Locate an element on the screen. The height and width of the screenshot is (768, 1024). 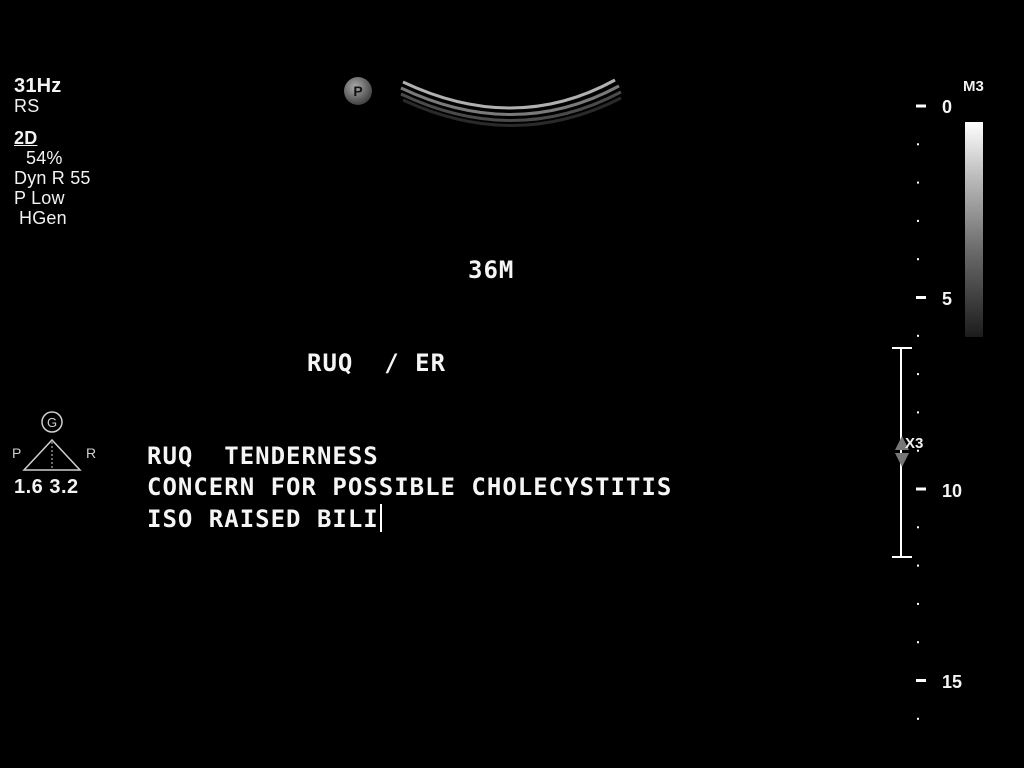
depth-label-0: 0 is located at coordinates (947, 107).